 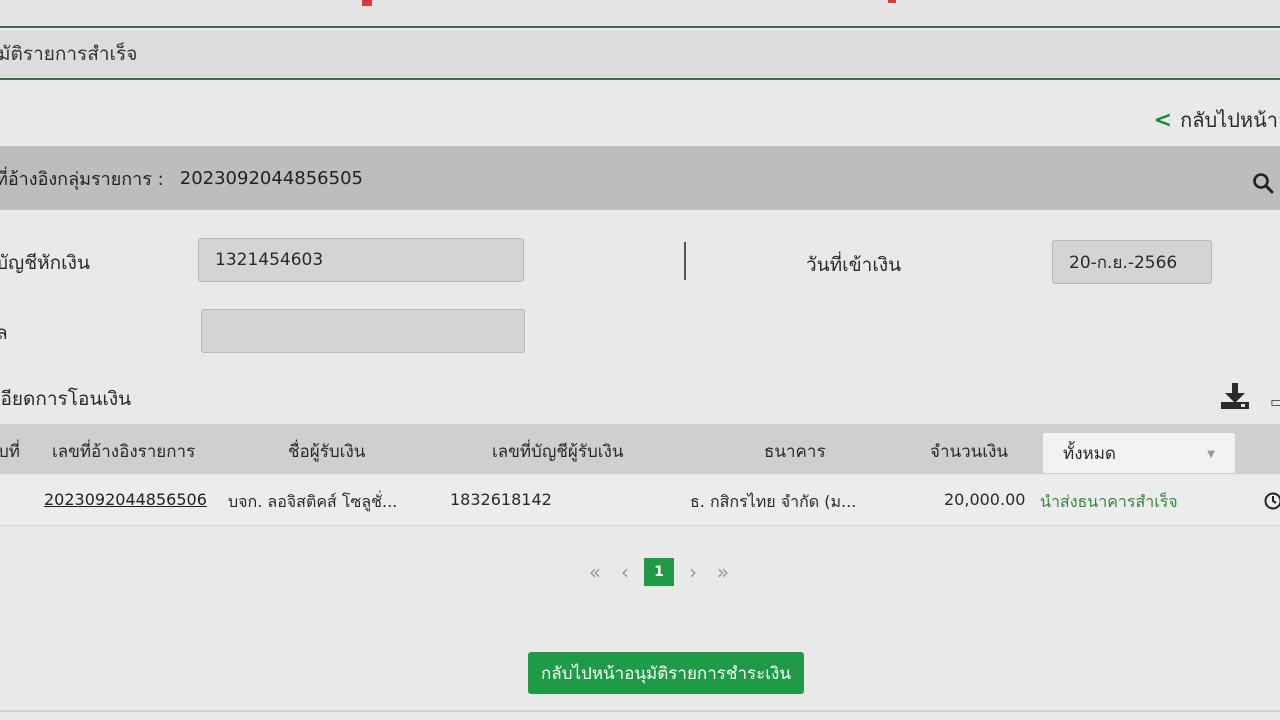 I want to click on group-reference-value: 2023092044856505, so click(x=271, y=178).